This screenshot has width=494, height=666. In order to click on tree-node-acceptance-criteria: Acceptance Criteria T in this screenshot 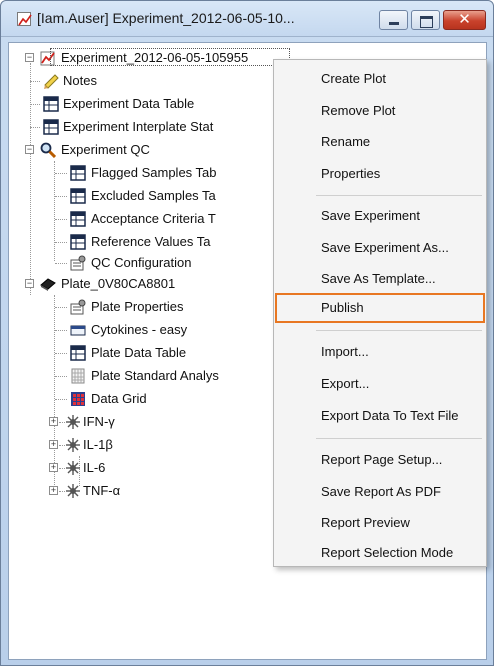, I will do `click(175, 219)`.